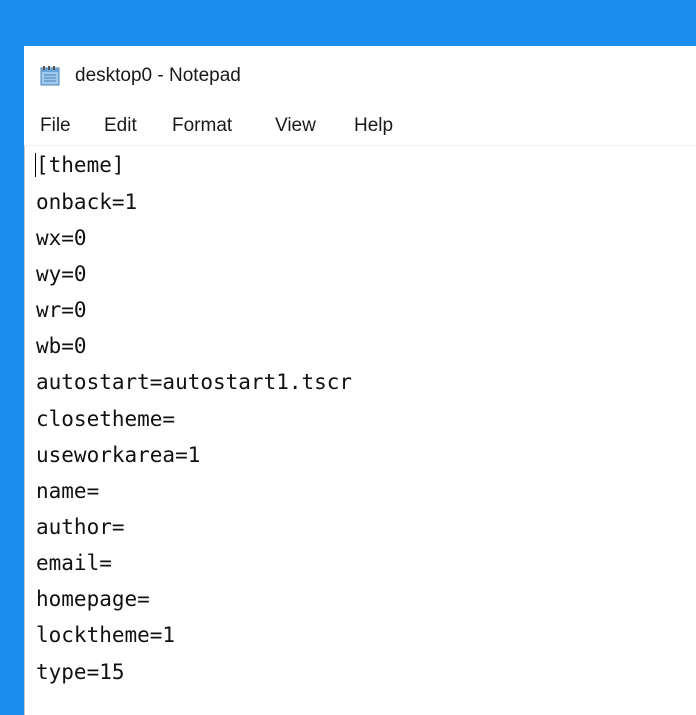 The height and width of the screenshot is (715, 696). I want to click on editor-line: author=, so click(80, 527).